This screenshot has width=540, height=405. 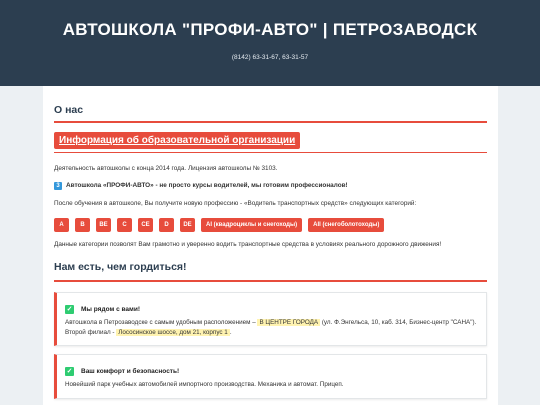 What do you see at coordinates (130, 371) in the screenshot?
I see `feature-card-title: Ваш комфорт и безопасность!` at bounding box center [130, 371].